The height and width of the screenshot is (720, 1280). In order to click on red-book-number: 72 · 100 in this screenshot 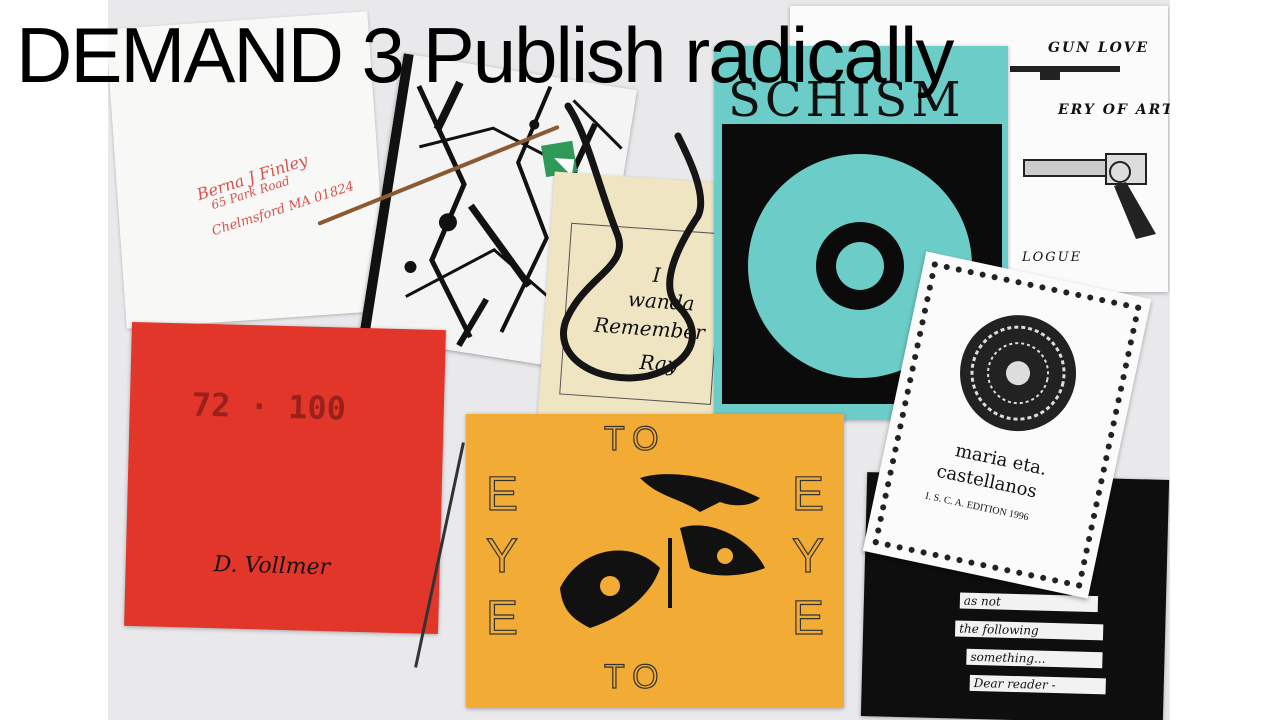, I will do `click(269, 406)`.